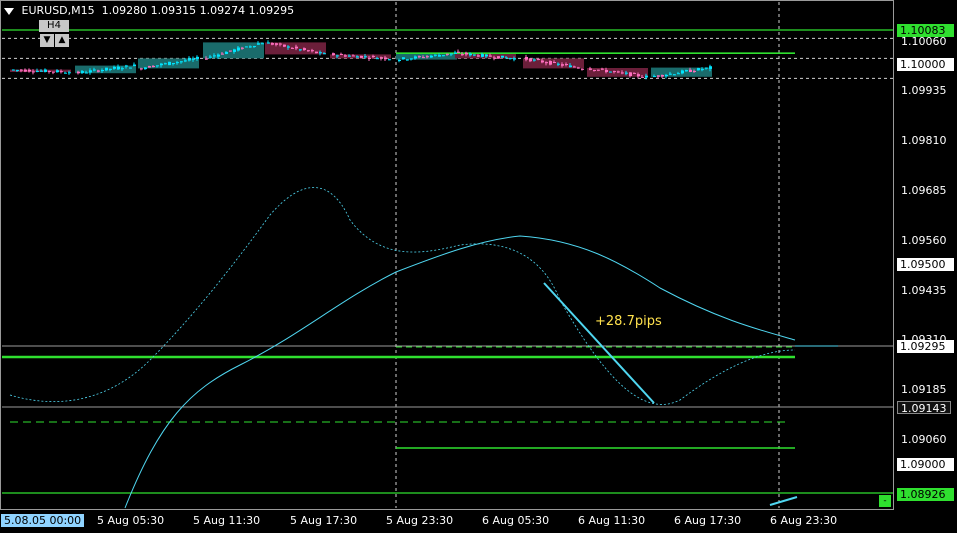  What do you see at coordinates (924, 408) in the screenshot?
I see `price-tag-gray-mid: 1.09143` at bounding box center [924, 408].